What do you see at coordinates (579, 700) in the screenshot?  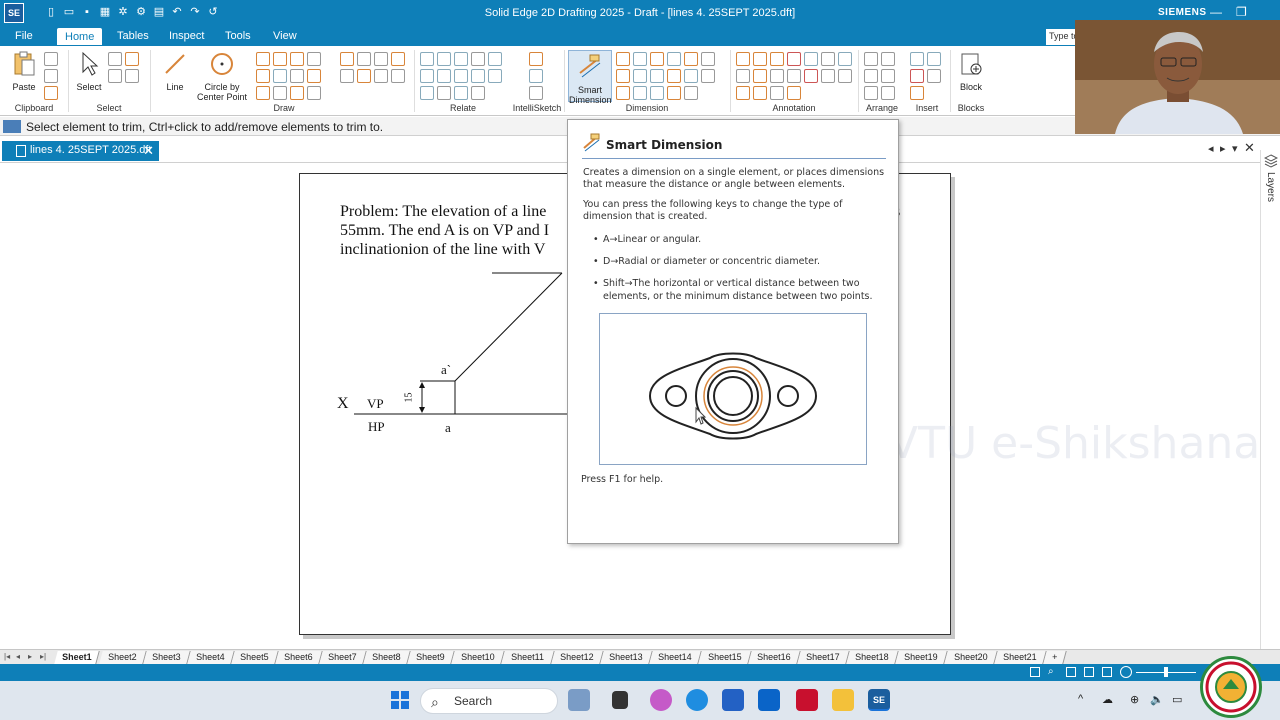 I see `widgets-icon` at bounding box center [579, 700].